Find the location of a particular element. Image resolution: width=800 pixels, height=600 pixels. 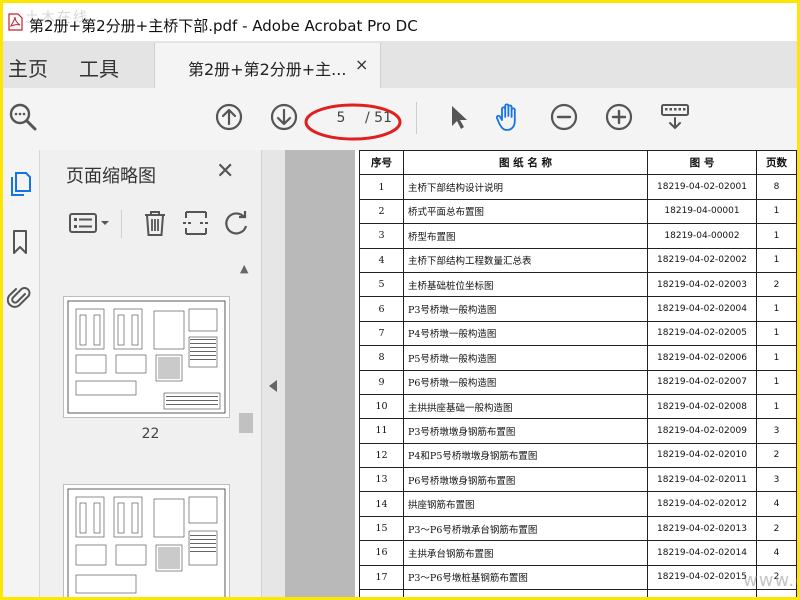

tab-document: 第2册+第2分册+主... × is located at coordinates (267, 65).